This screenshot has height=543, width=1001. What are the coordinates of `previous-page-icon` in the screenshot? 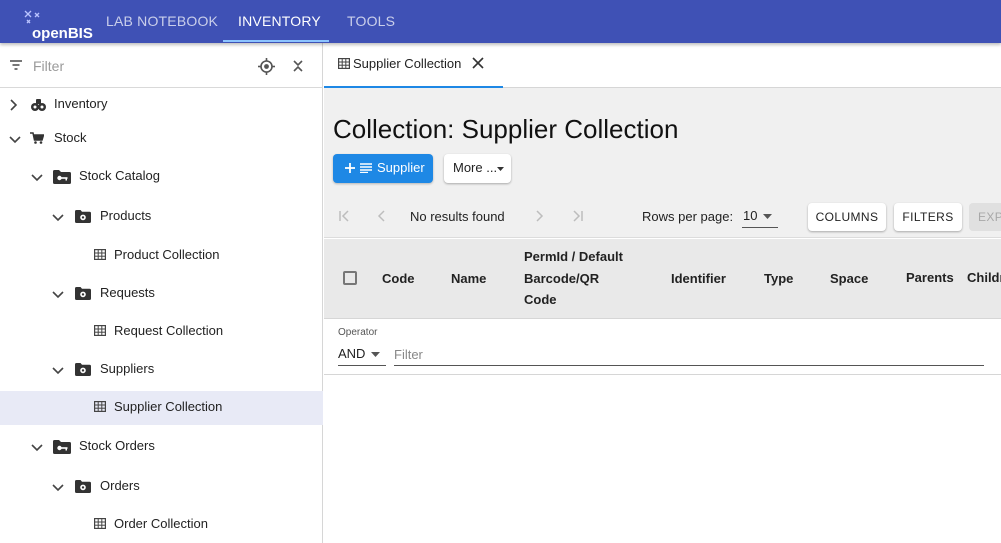 It's located at (382, 216).